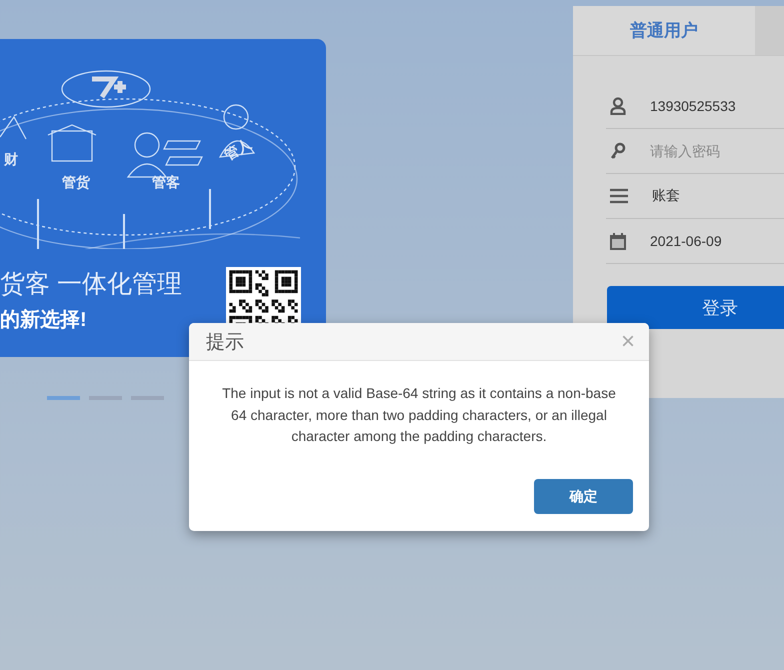 The height and width of the screenshot is (670, 784). What do you see at coordinates (63, 398) in the screenshot?
I see `carousel-indicator` at bounding box center [63, 398].